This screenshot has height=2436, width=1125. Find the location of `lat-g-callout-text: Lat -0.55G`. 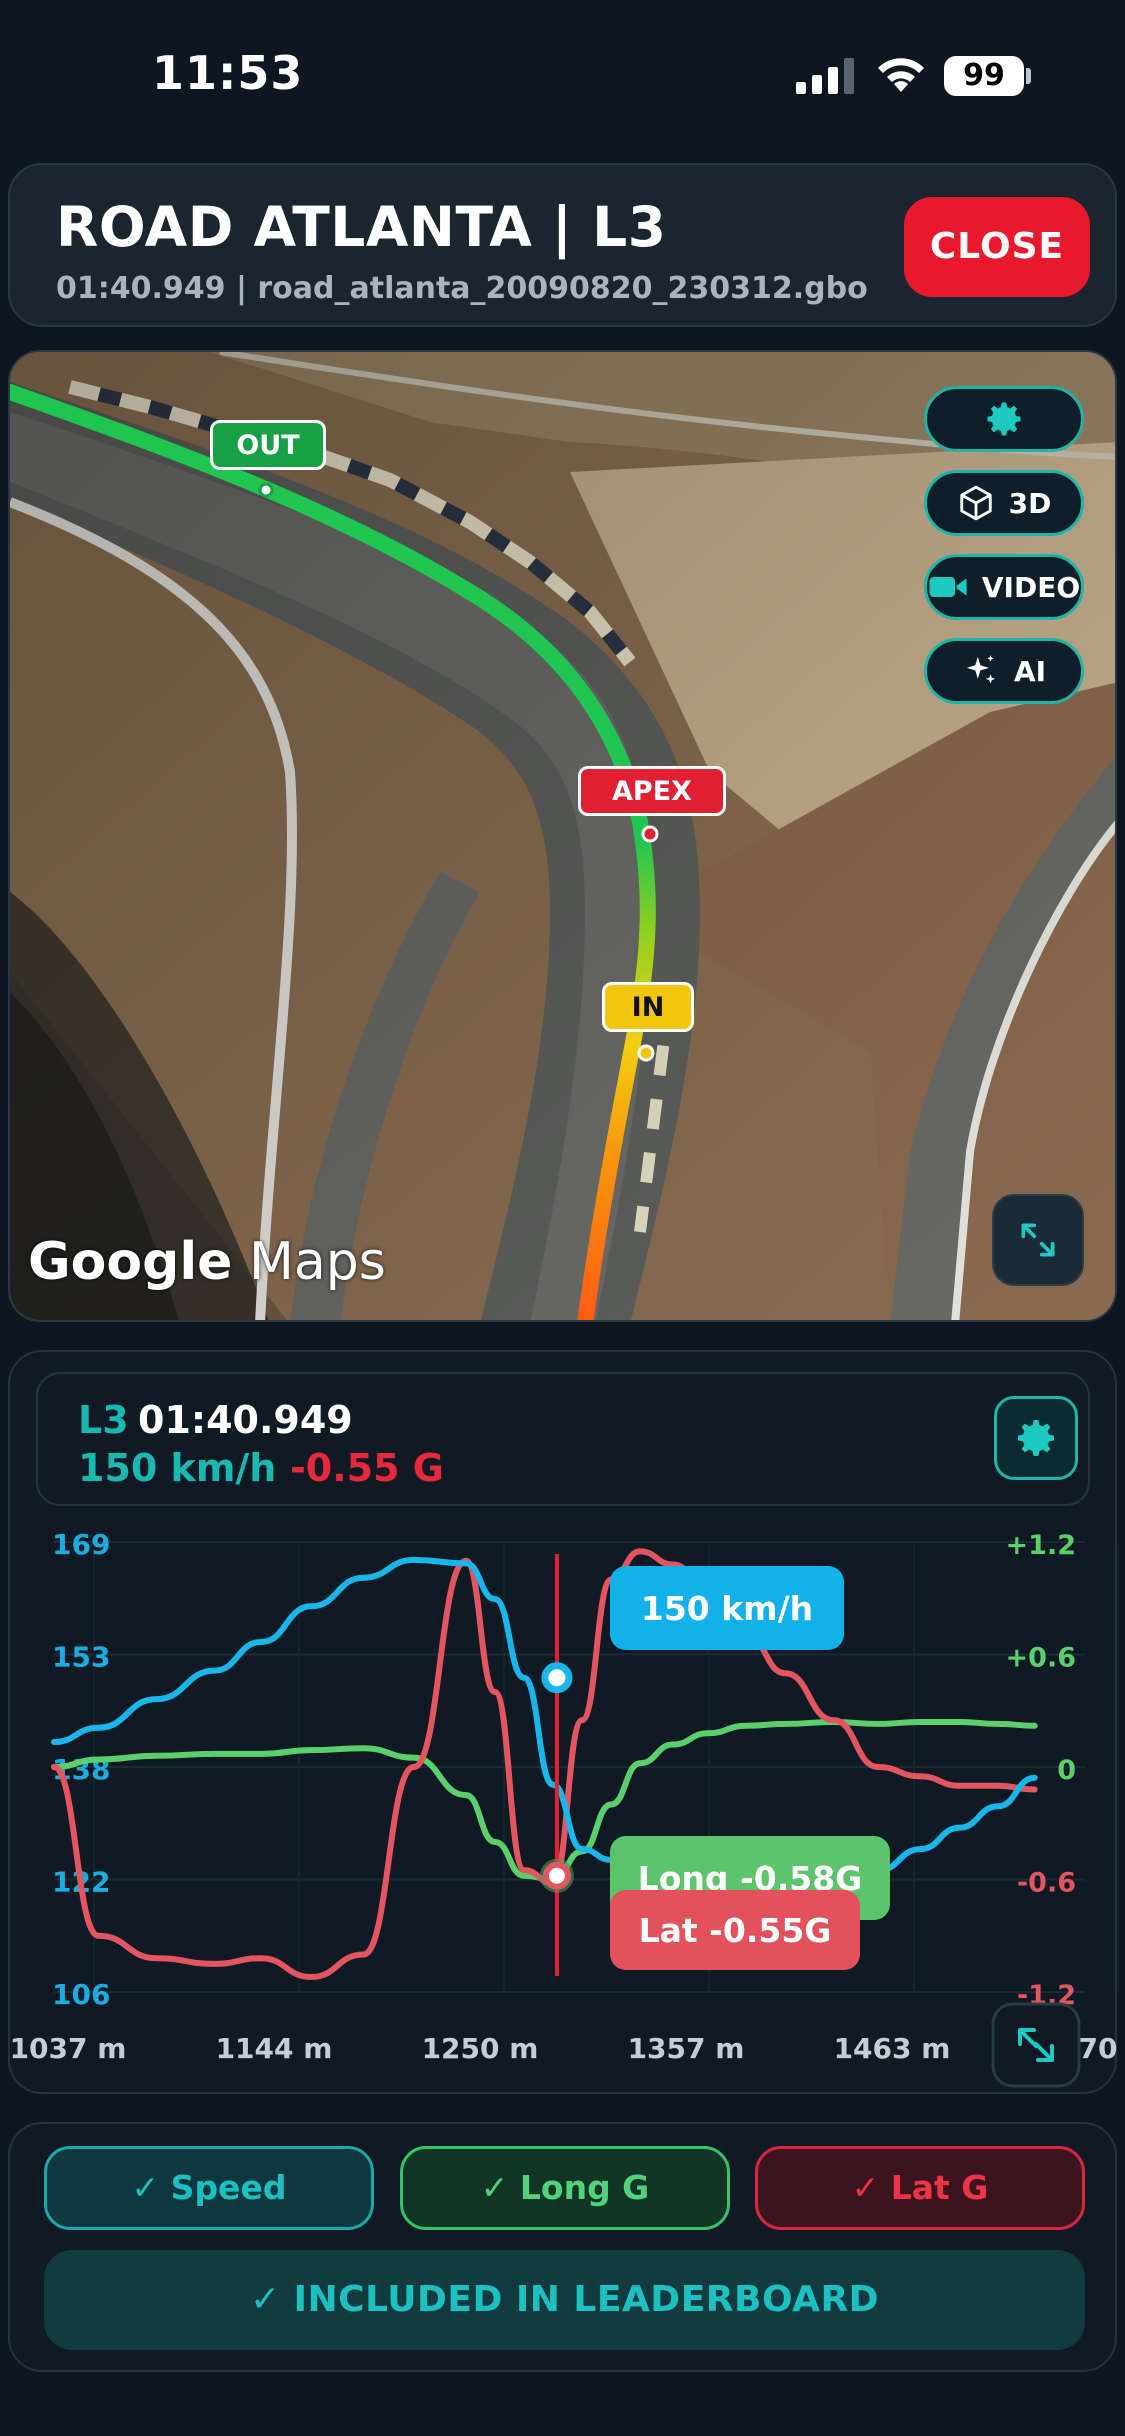

lat-g-callout-text: Lat -0.55G is located at coordinates (735, 1930).